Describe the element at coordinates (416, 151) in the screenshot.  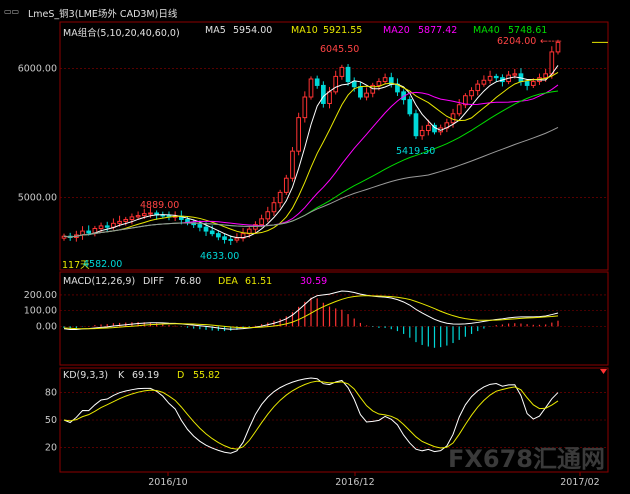
I see `annotation-pullback-low: 5419.50` at that location.